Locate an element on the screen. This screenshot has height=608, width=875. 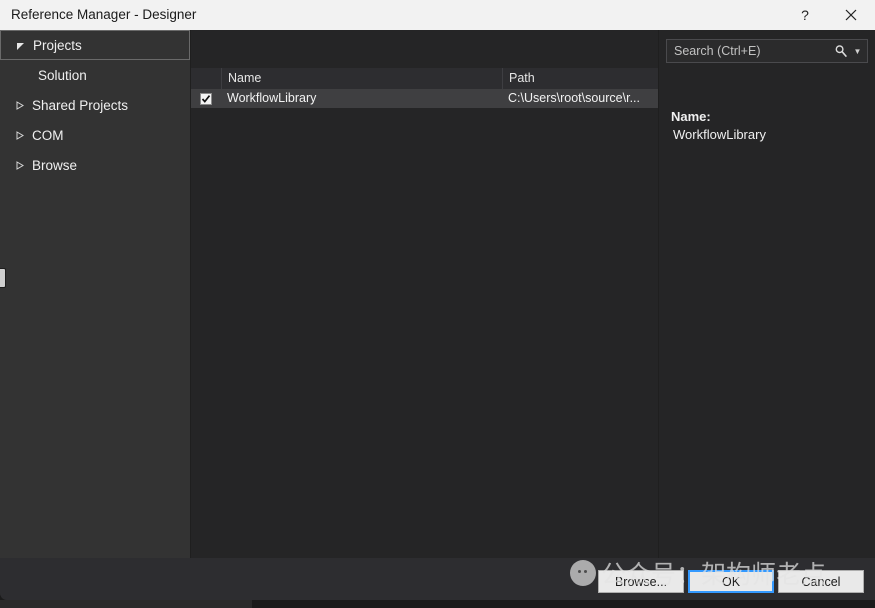
sidebar-item-label: Shared Projects is located at coordinates (80, 105).